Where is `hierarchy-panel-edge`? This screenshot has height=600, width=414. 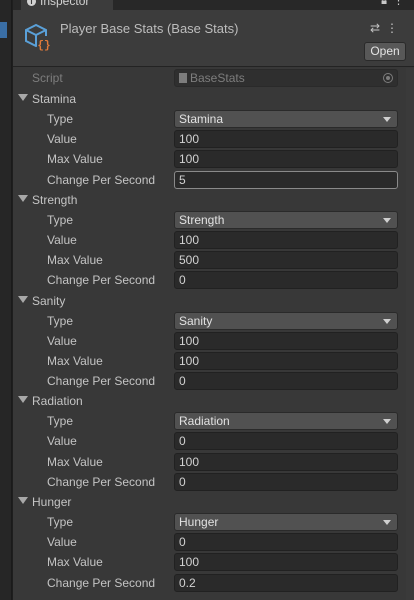 hierarchy-panel-edge is located at coordinates (6, 300).